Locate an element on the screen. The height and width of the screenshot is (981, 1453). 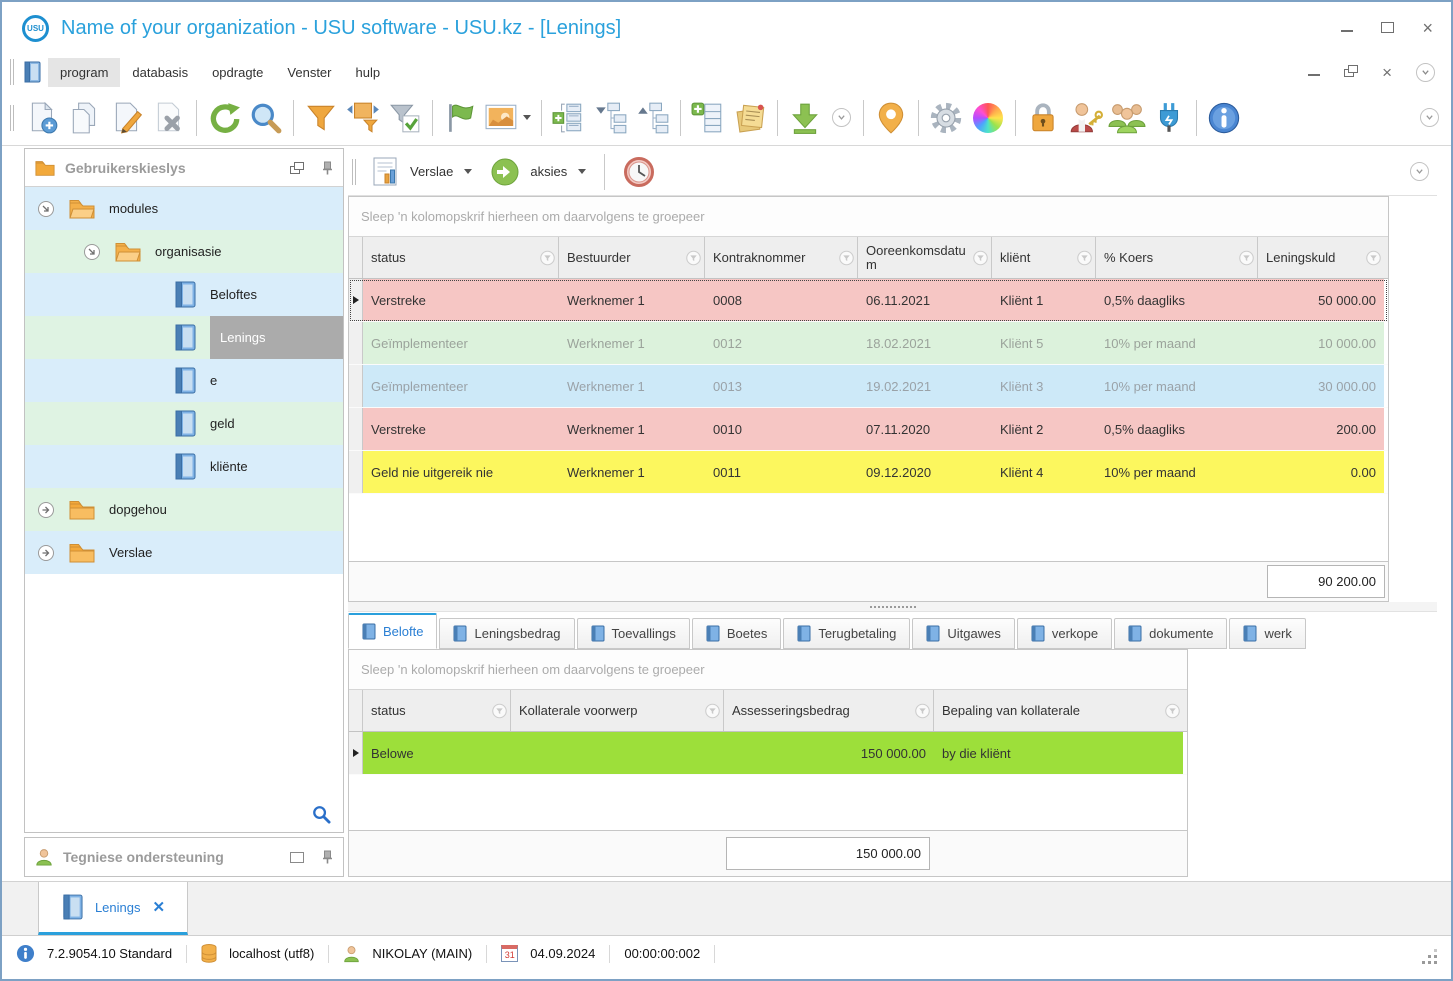
menu-item-program: program is located at coordinates (84, 72).